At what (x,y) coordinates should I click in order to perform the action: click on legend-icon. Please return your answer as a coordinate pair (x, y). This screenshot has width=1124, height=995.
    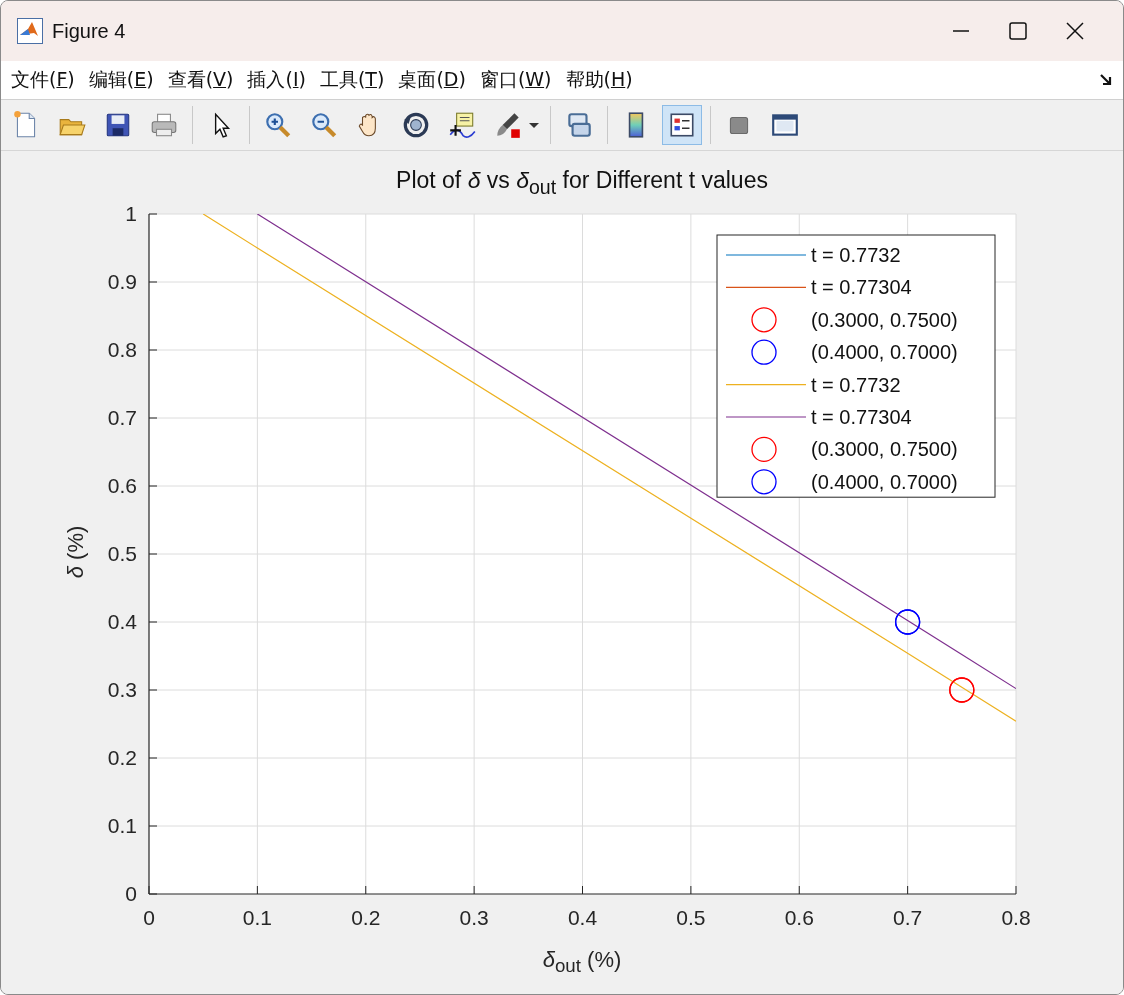
    Looking at the image, I should click on (682, 125).